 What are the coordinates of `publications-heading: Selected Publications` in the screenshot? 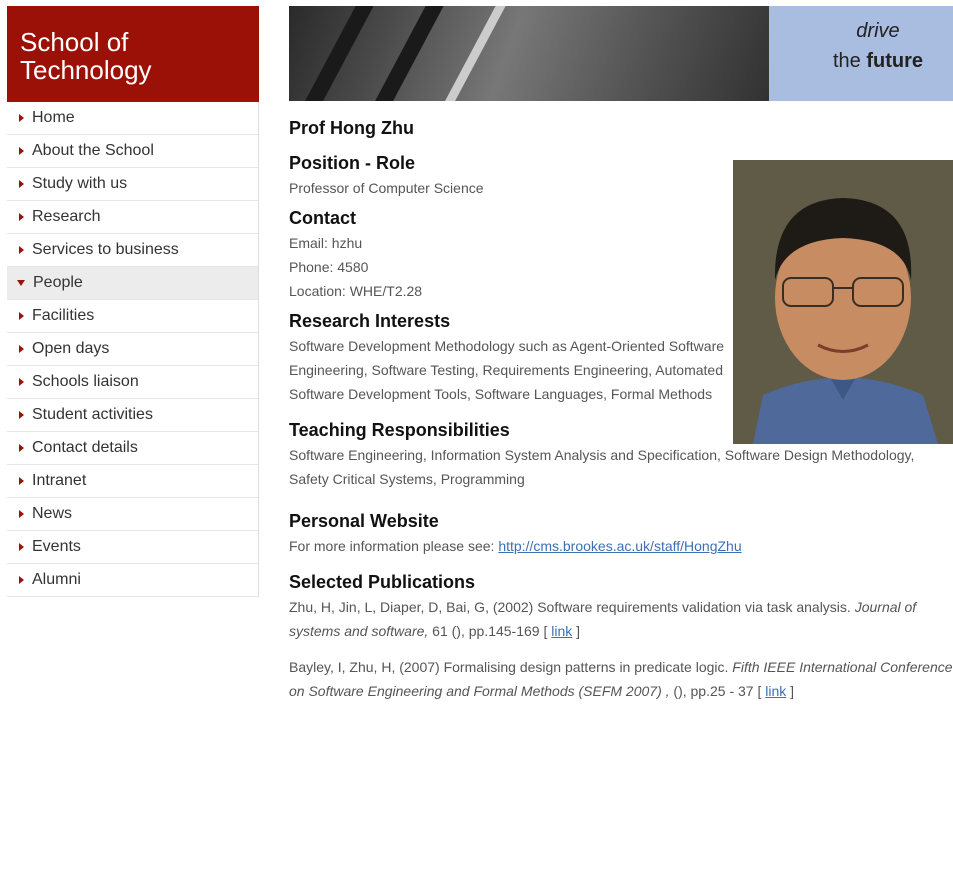 It's located at (382, 582).